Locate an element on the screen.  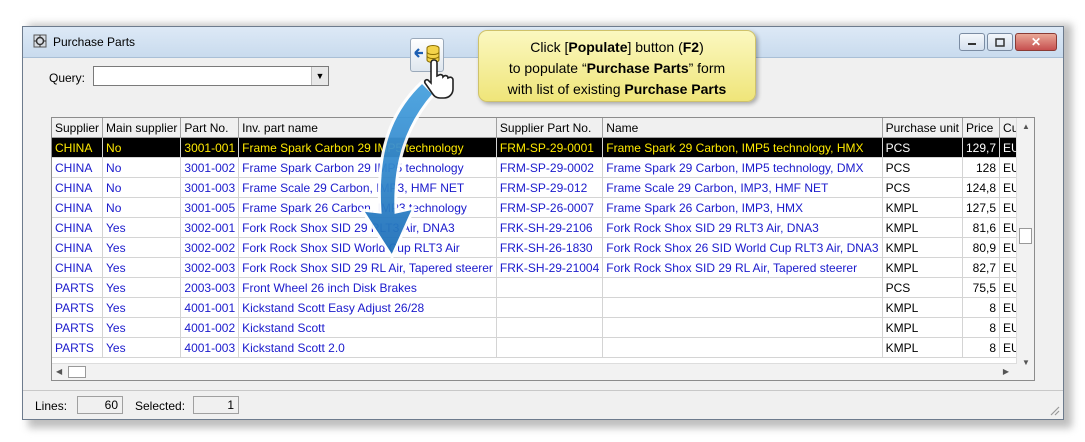
table-cell: FRM-SP-29-012 is located at coordinates (550, 187).